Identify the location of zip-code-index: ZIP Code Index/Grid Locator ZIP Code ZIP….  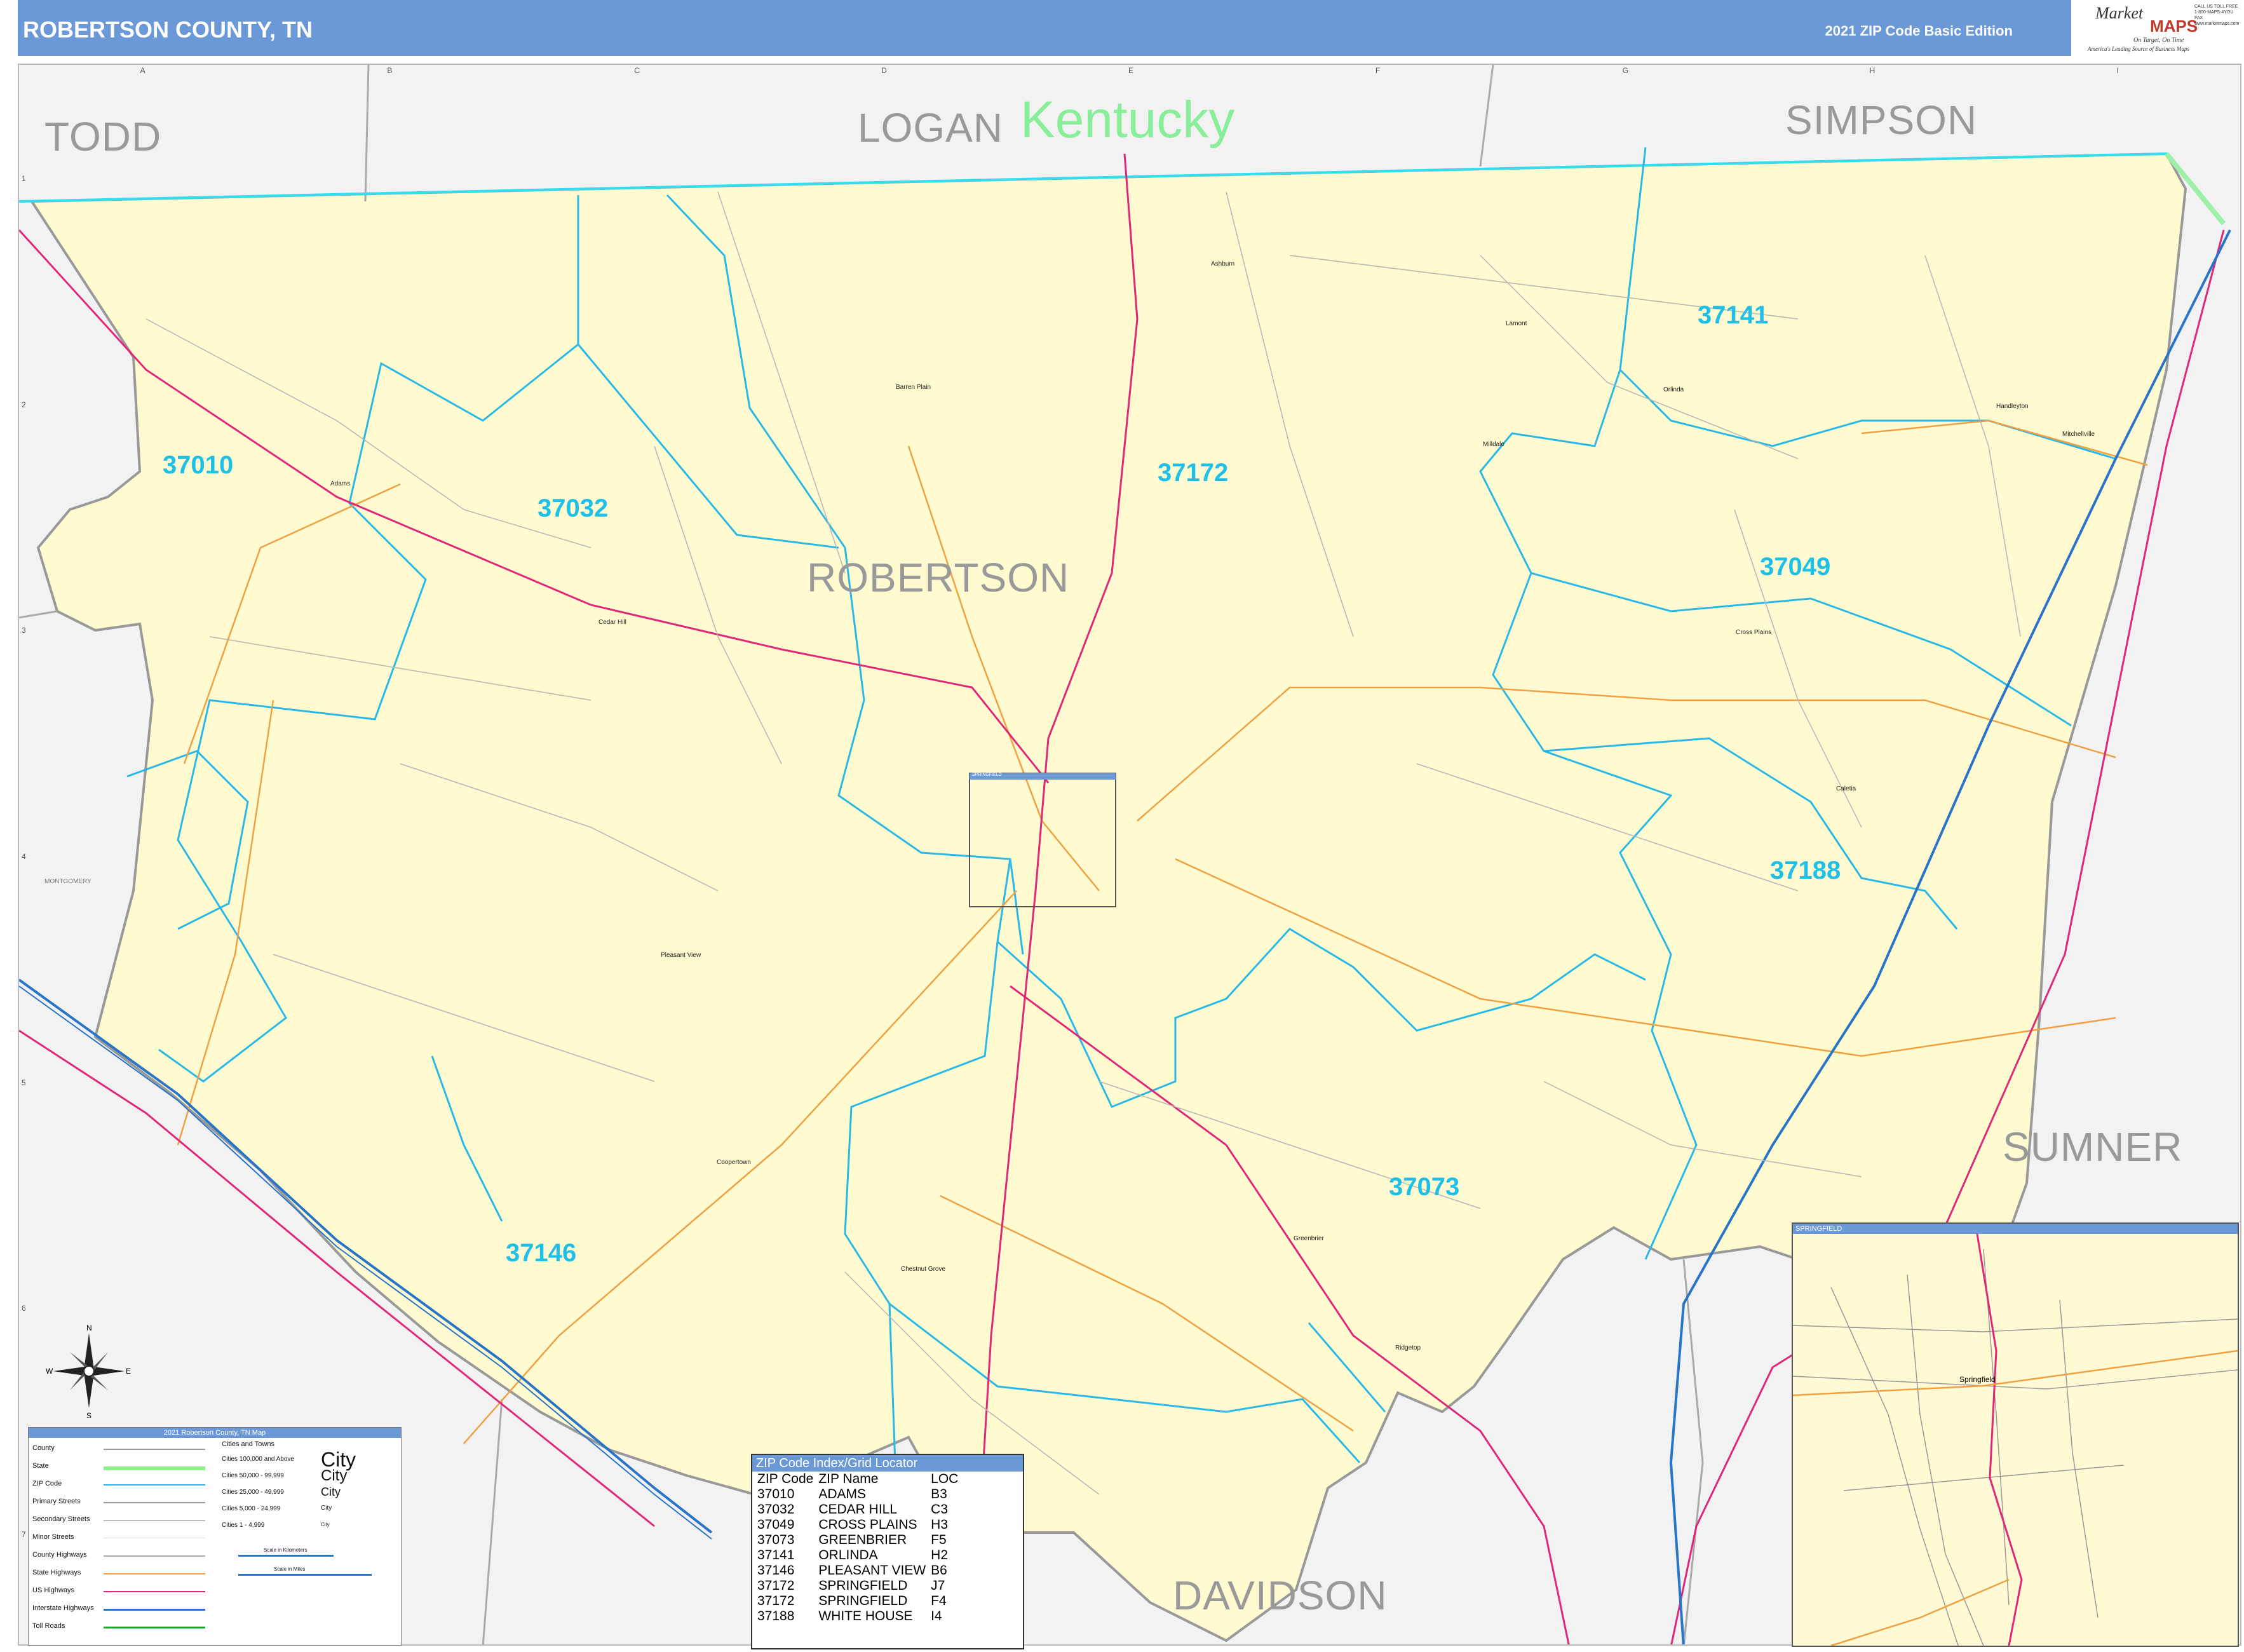
(888, 1552).